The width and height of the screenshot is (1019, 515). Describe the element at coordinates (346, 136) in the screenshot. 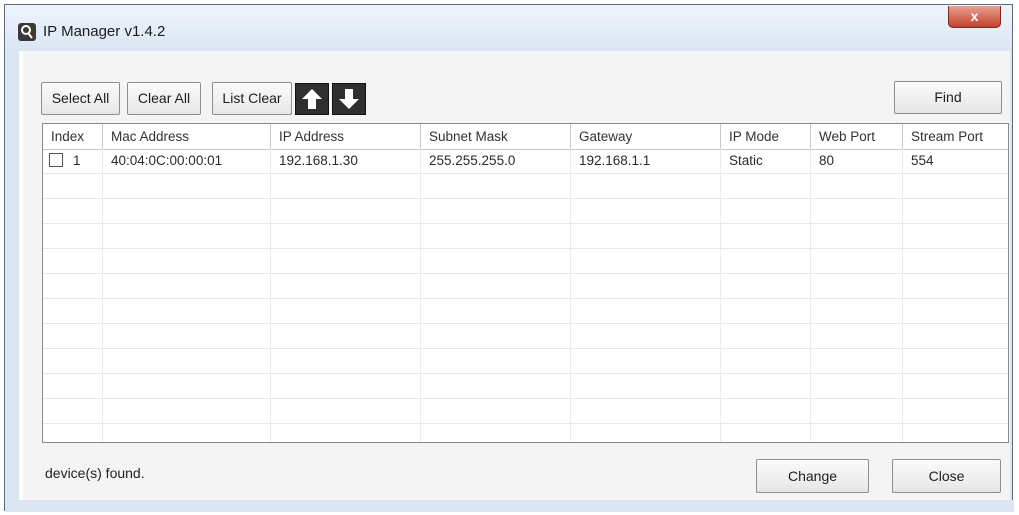

I see `col-ip-header: IP Address` at that location.